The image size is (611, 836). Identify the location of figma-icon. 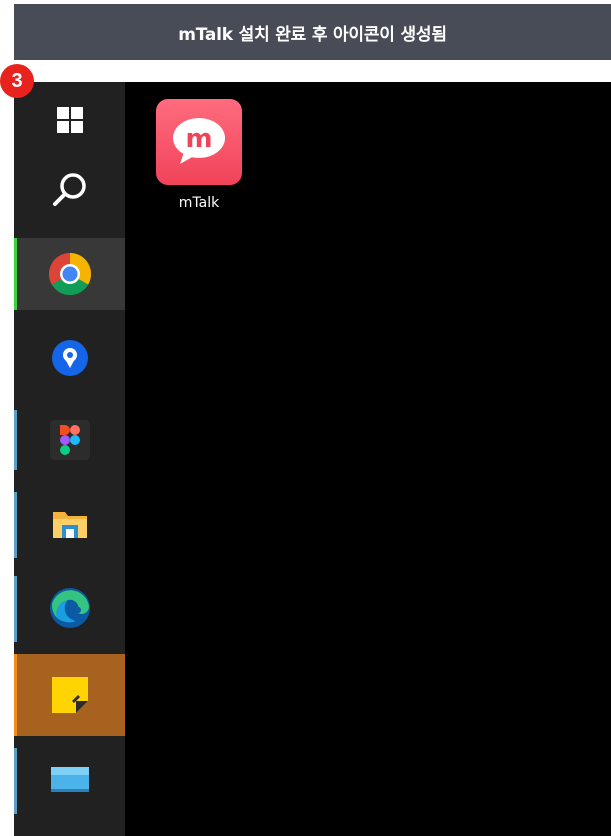
(69, 440).